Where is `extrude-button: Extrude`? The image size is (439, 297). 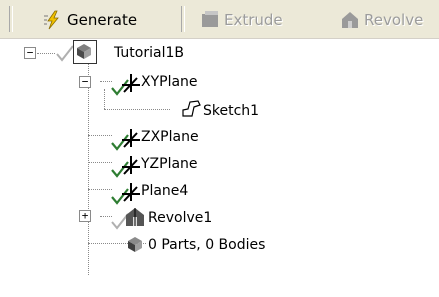
extrude-button: Extrude is located at coordinates (241, 20).